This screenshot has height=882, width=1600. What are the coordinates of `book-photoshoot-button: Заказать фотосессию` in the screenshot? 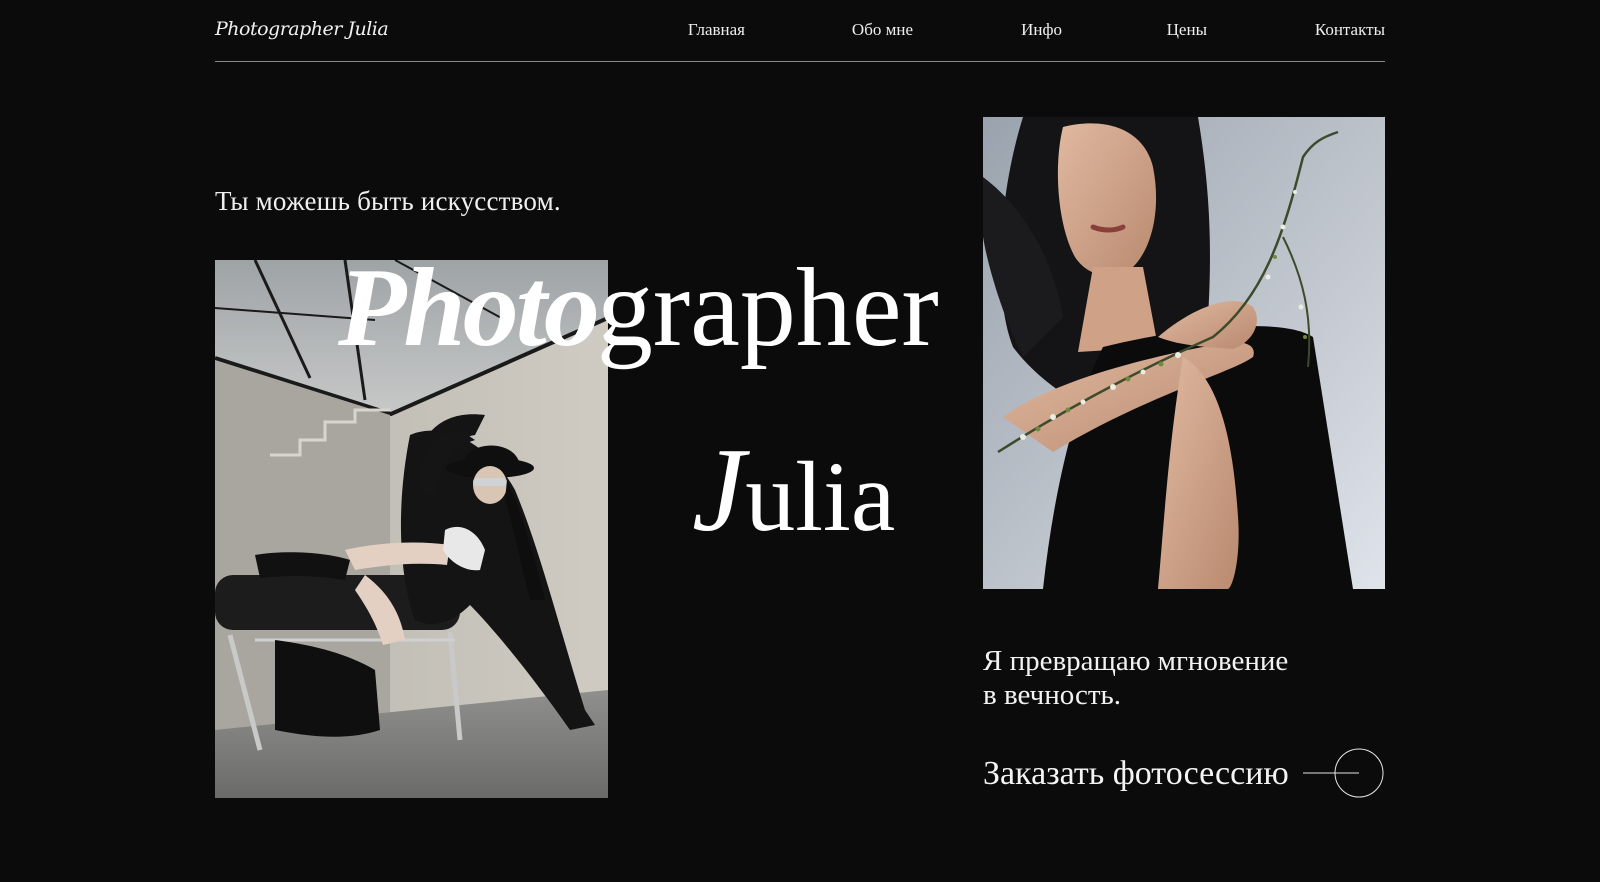 It's located at (1184, 773).